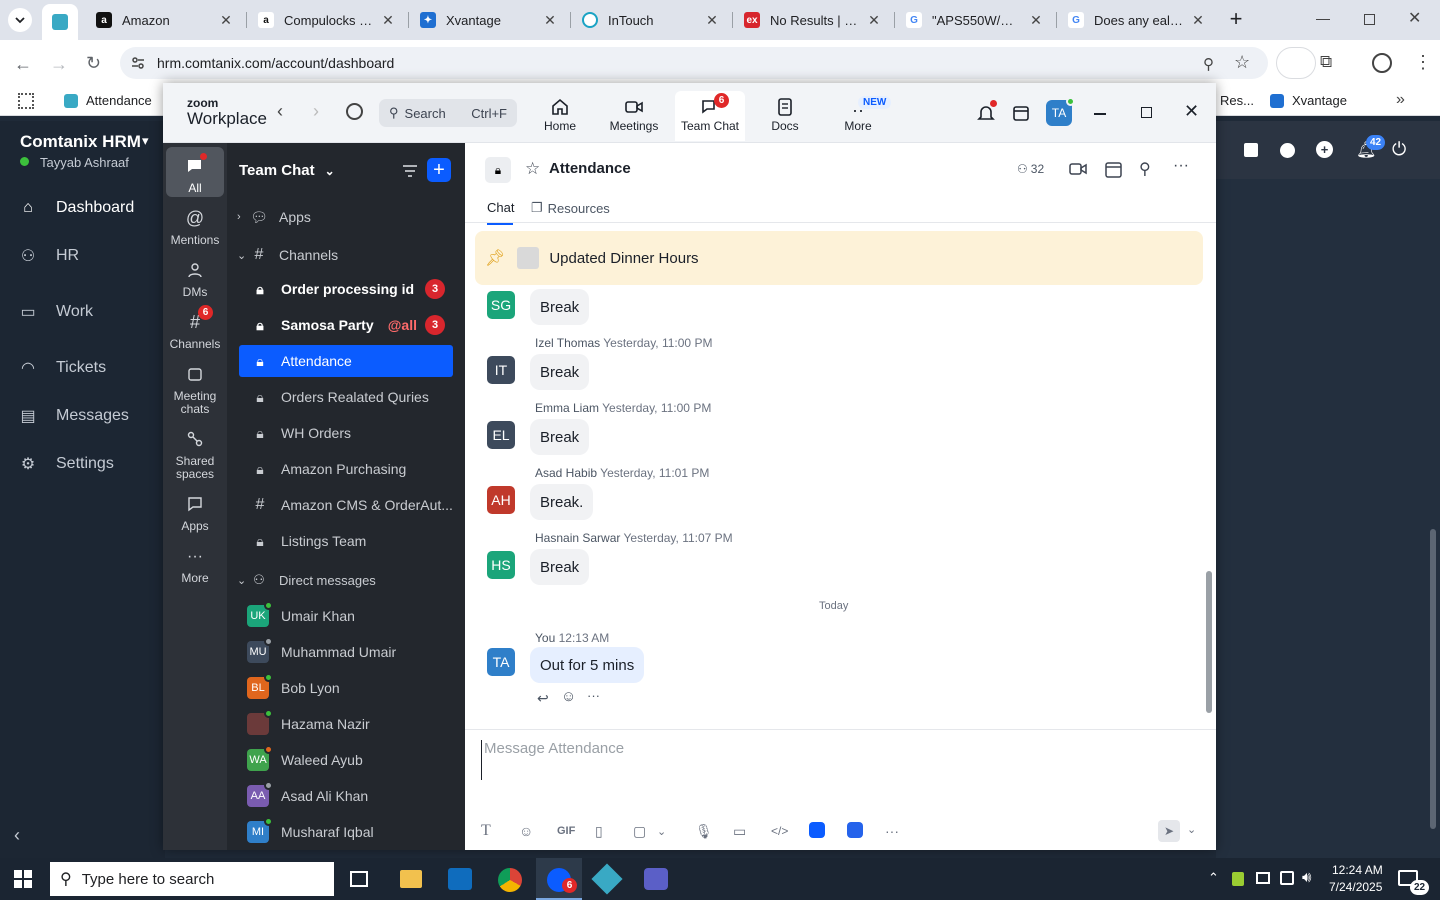  I want to click on outlook-icon, so click(460, 879).